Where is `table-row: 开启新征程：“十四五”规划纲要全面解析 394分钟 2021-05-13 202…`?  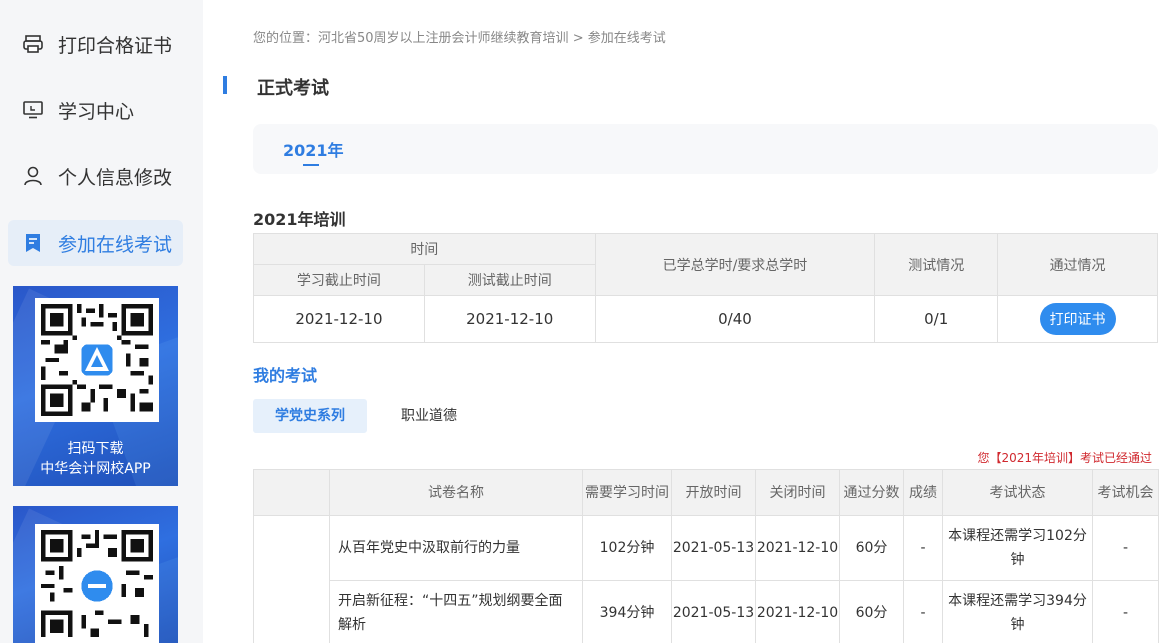 table-row: 开启新征程：“十四五”规划纲要全面解析 394分钟 2021-05-13 202… is located at coordinates (706, 612).